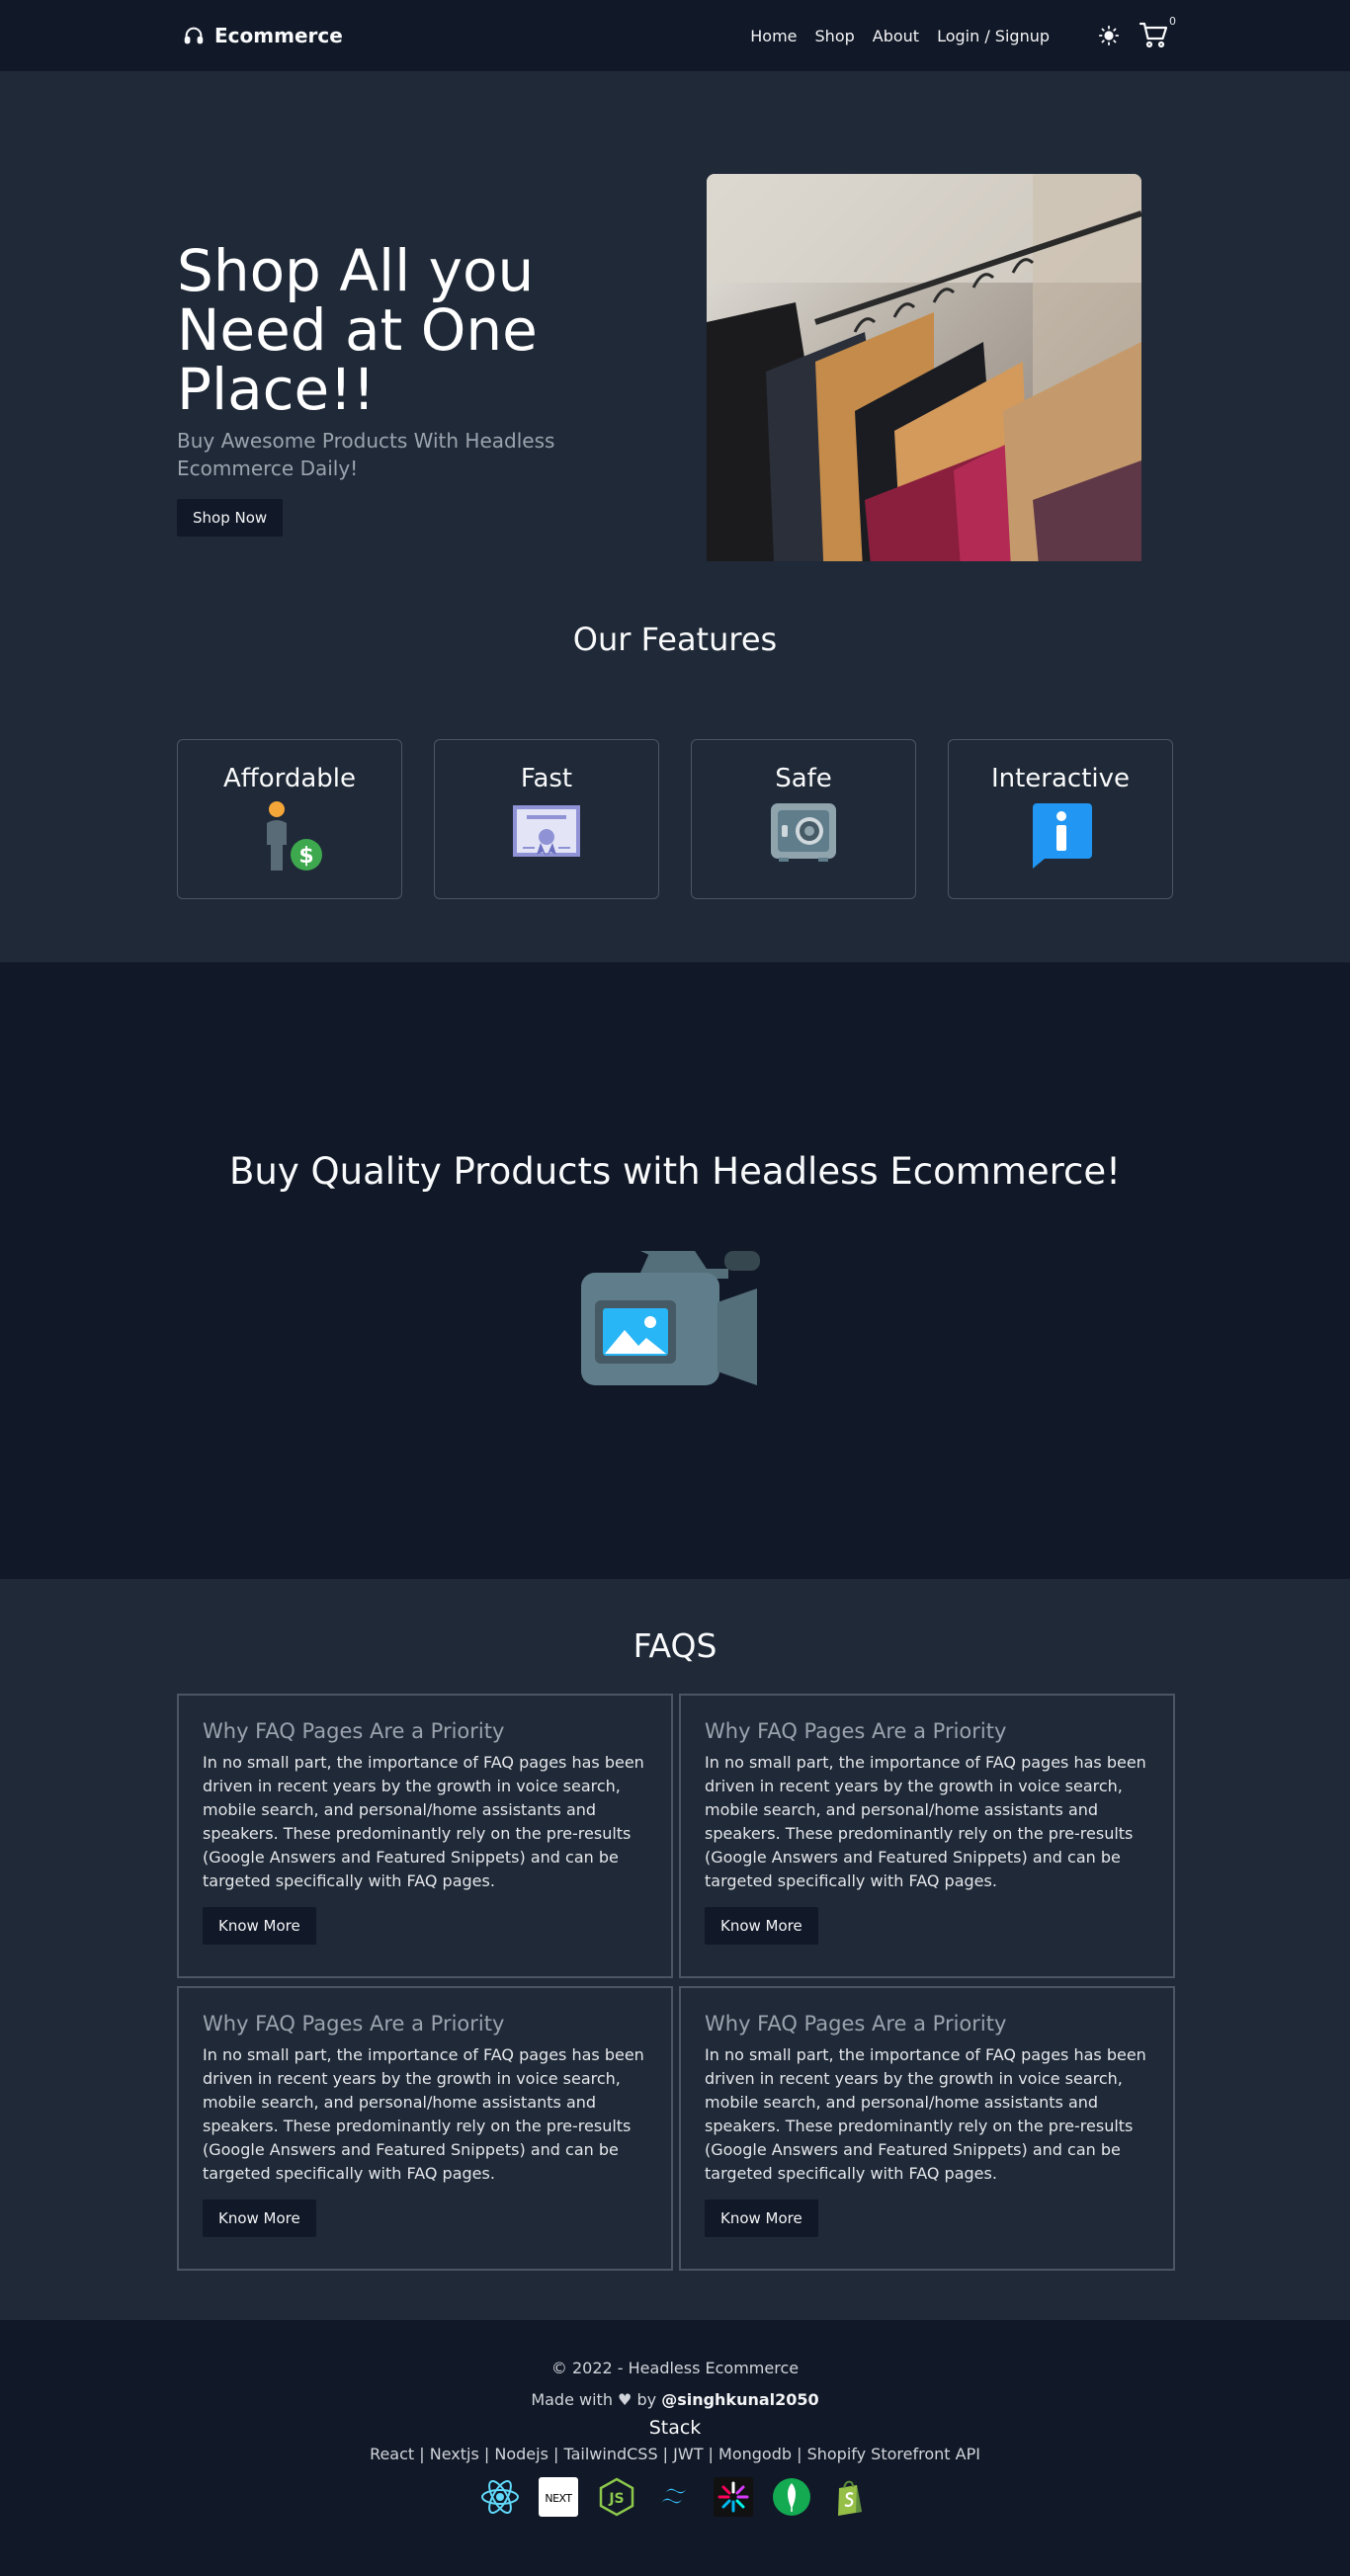 Image resolution: width=1350 pixels, height=2576 pixels. I want to click on feature-label: Fast, so click(546, 778).